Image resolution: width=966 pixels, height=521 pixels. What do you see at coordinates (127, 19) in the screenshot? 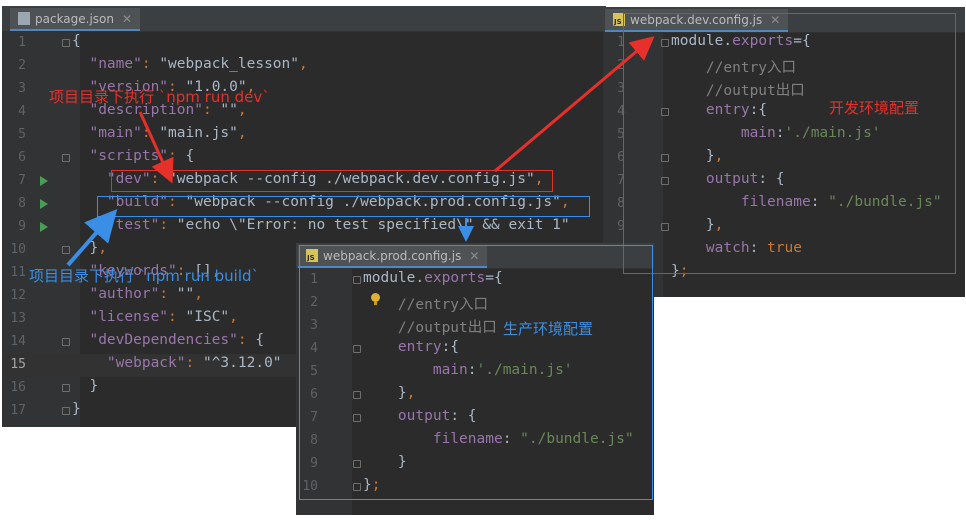
I see `close-icon: ✕` at bounding box center [127, 19].